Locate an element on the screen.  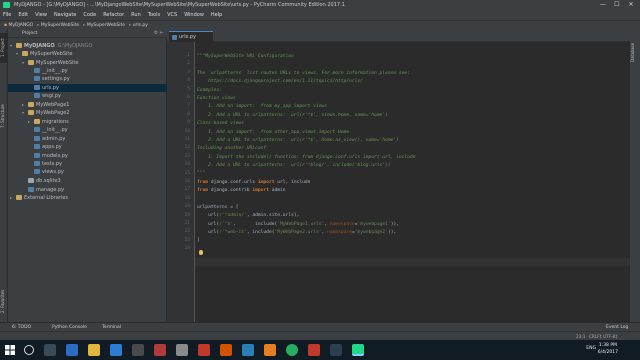
clock: 1:38 PM 6/4/2017 is located at coordinates (608, 349).